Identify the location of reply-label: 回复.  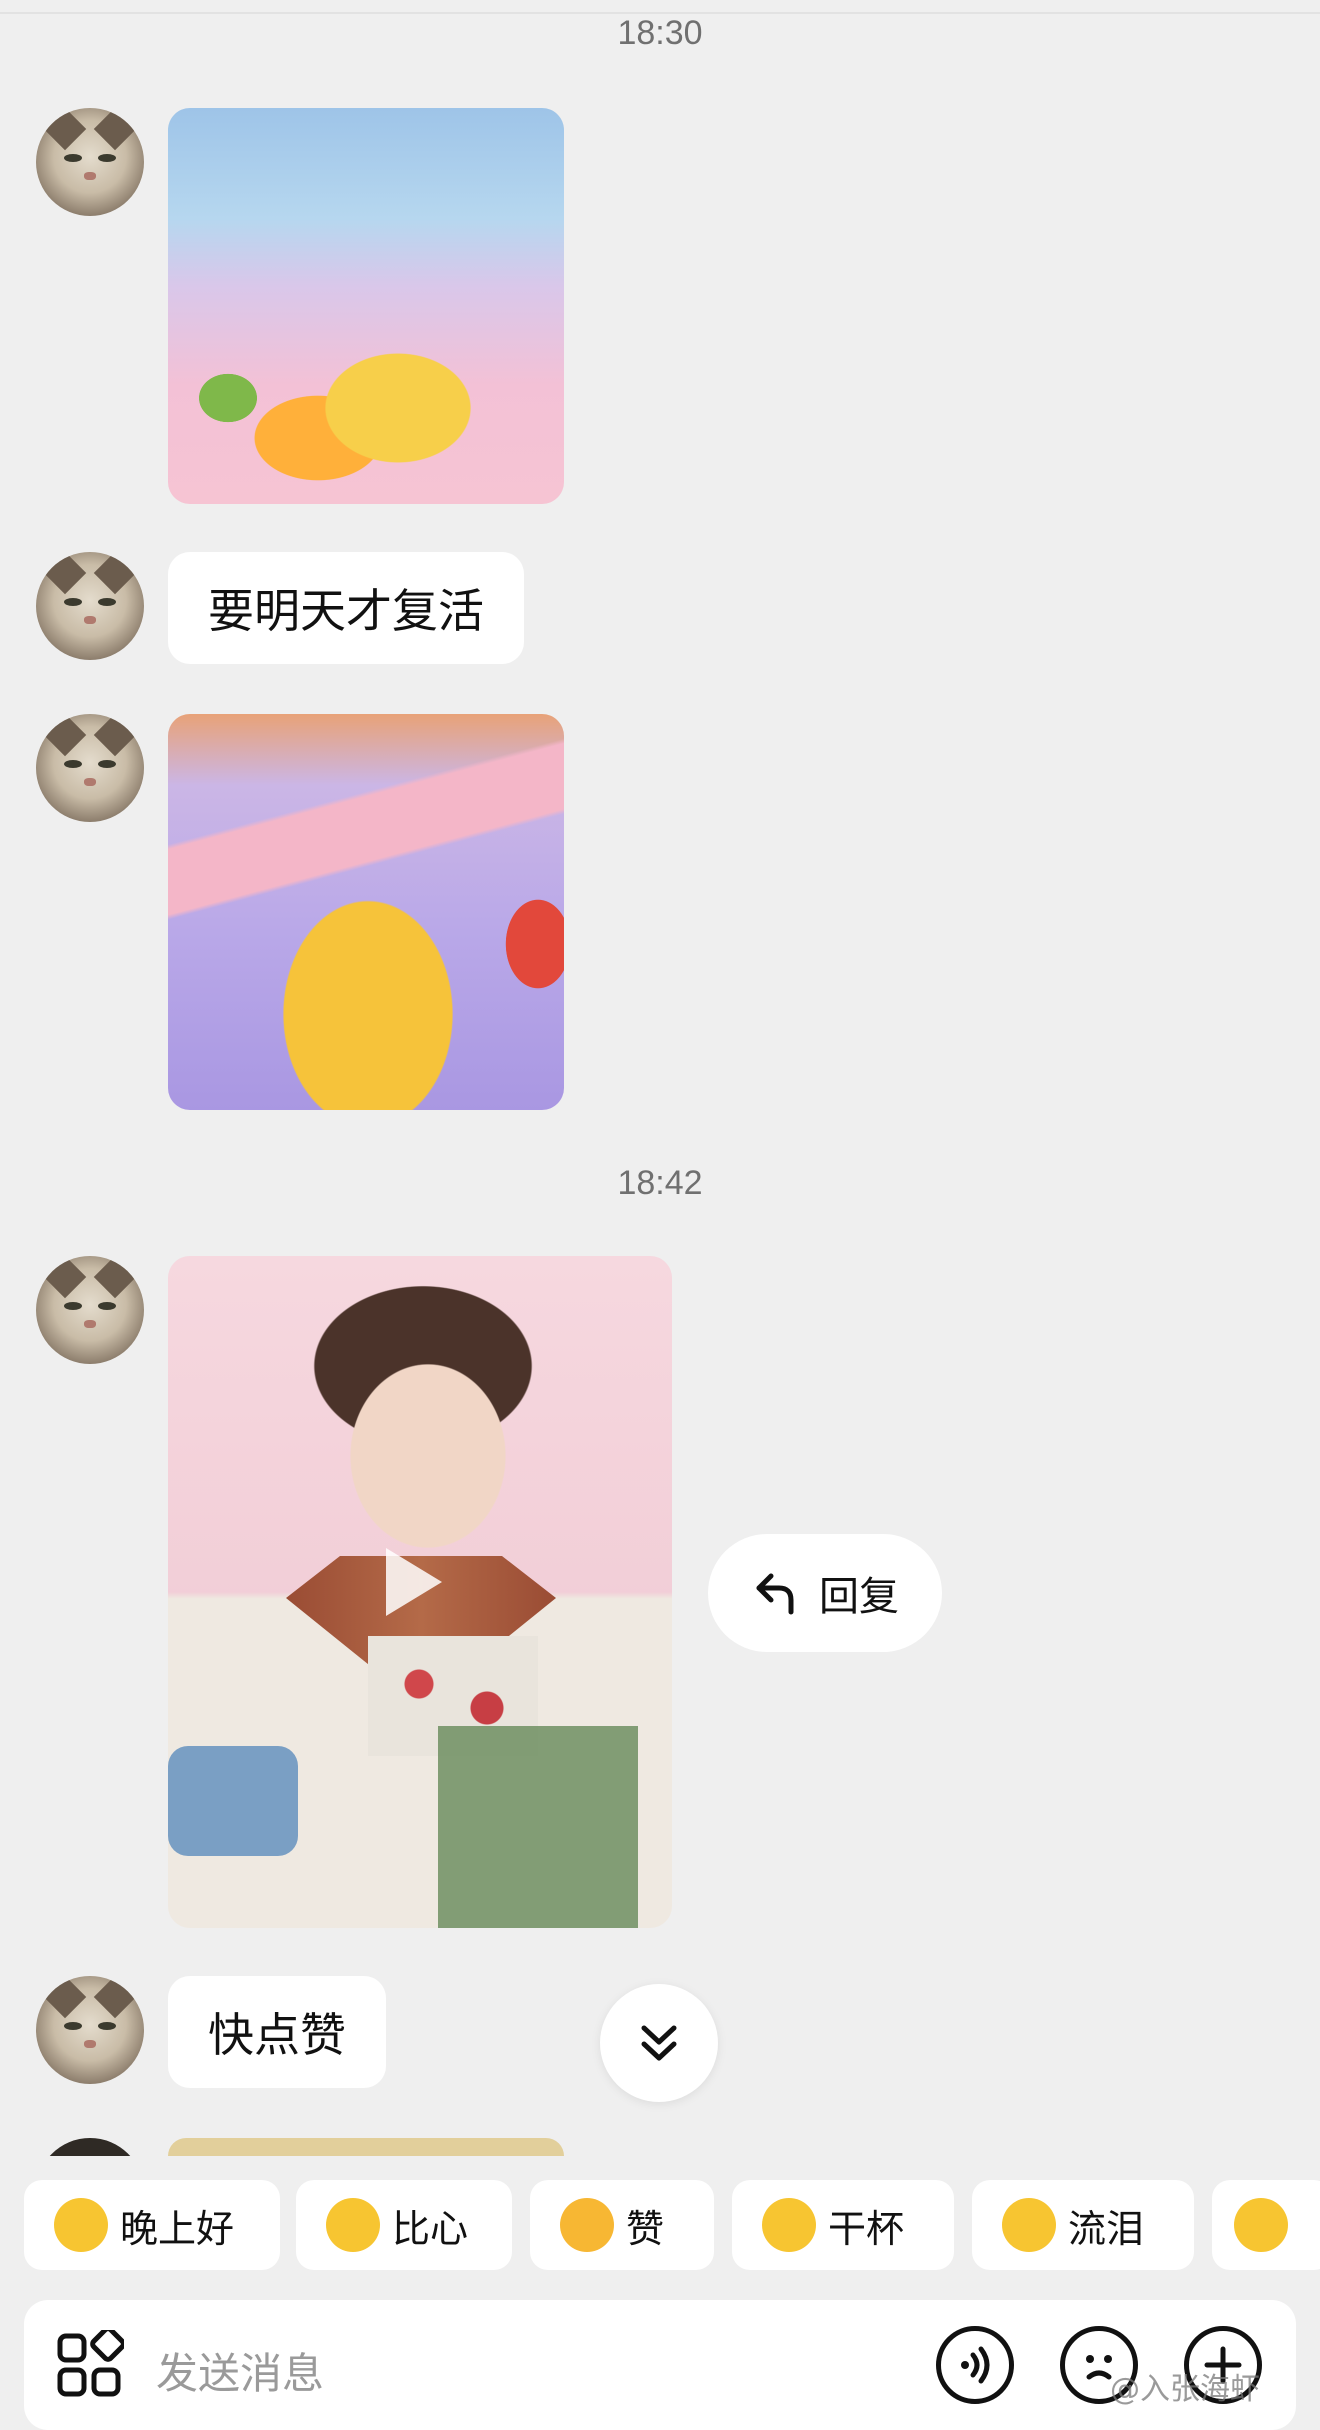
(859, 1597).